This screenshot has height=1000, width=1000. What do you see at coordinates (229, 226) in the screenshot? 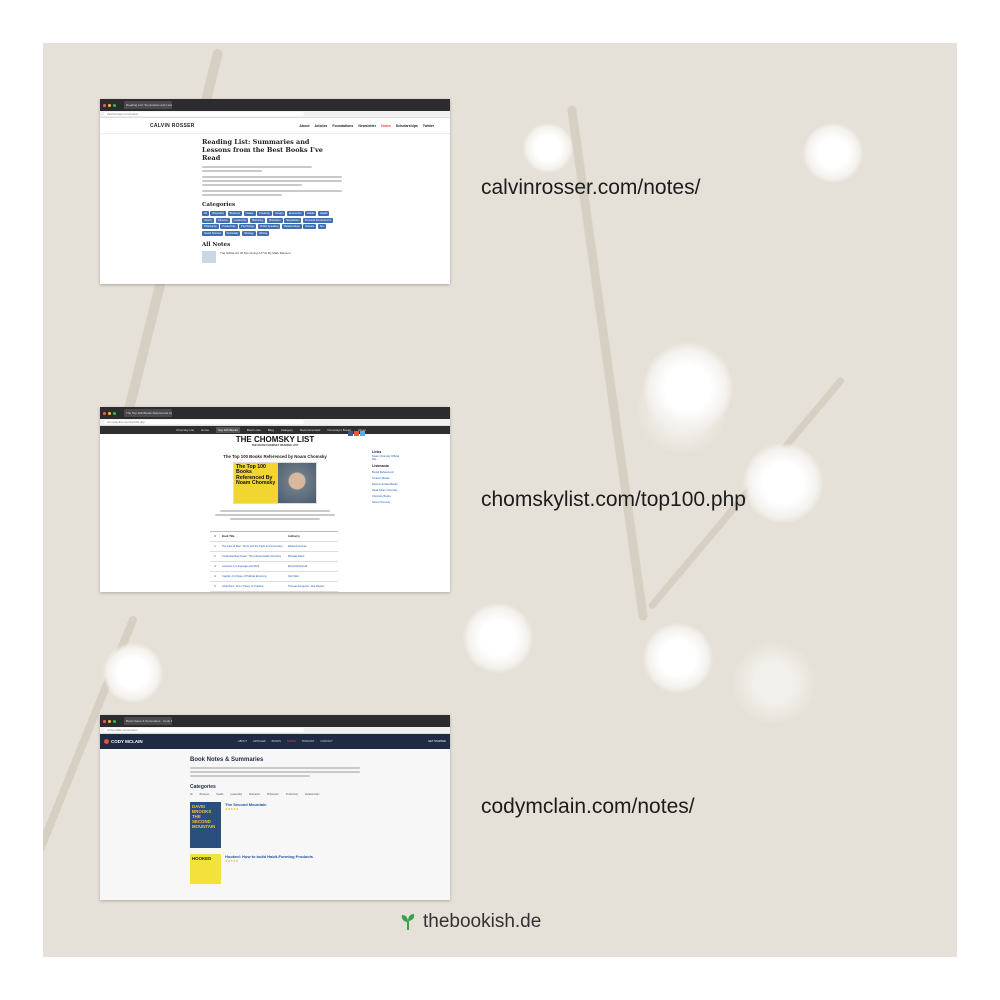
I see `category-tag: Productivity` at bounding box center [229, 226].